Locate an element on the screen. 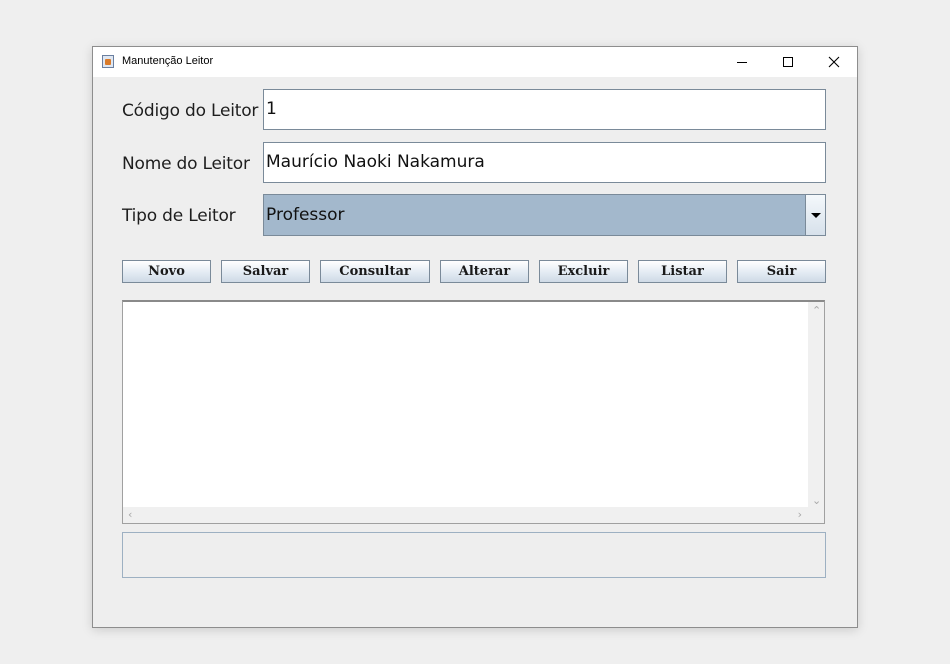 This screenshot has width=950, height=664. maximize-icon is located at coordinates (788, 62).